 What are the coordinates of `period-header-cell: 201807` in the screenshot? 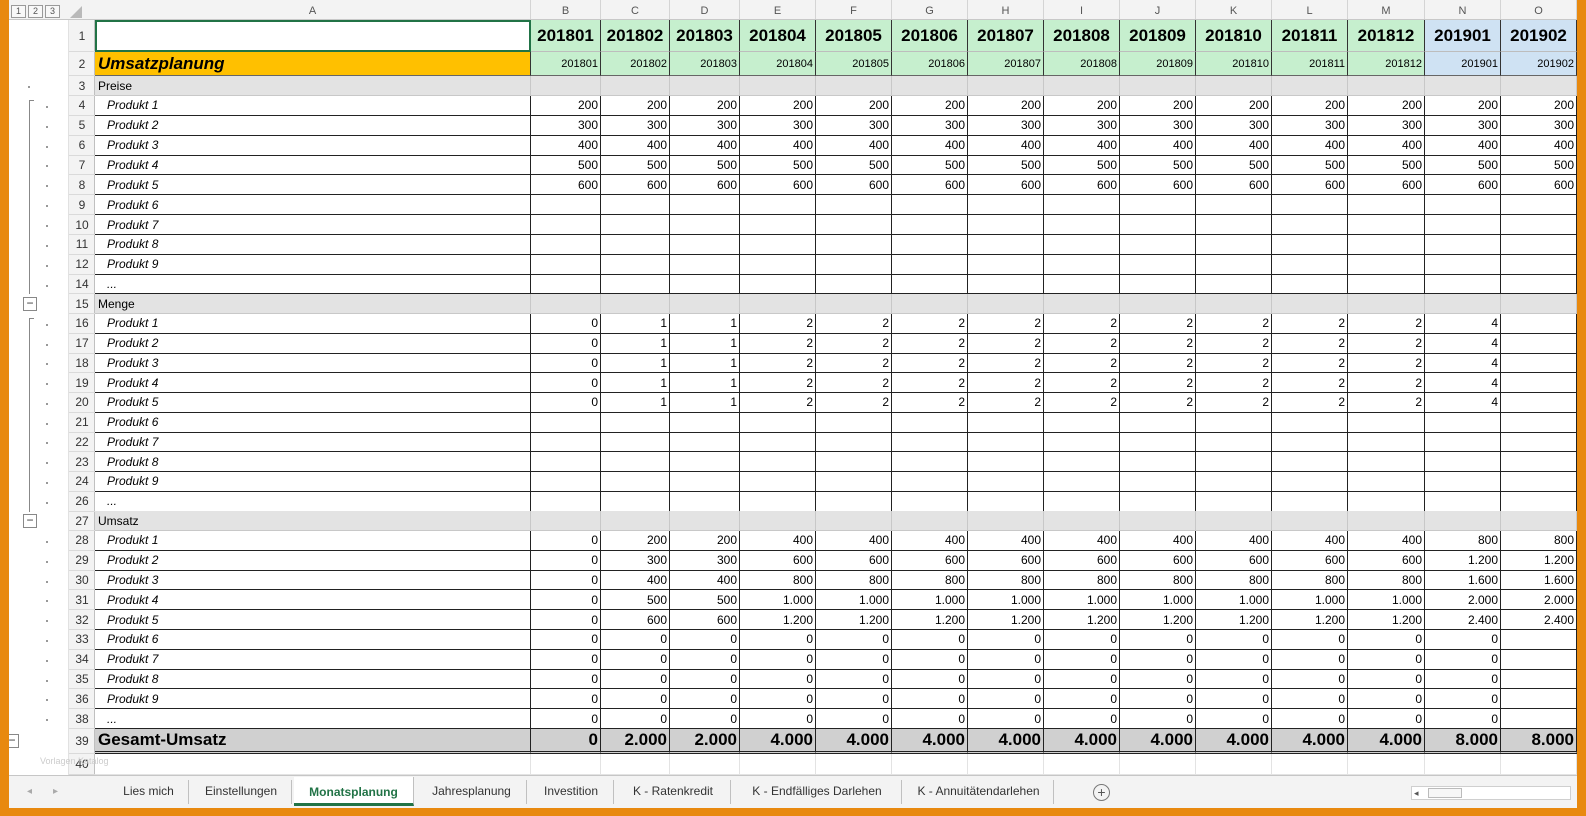 It's located at (1006, 36).